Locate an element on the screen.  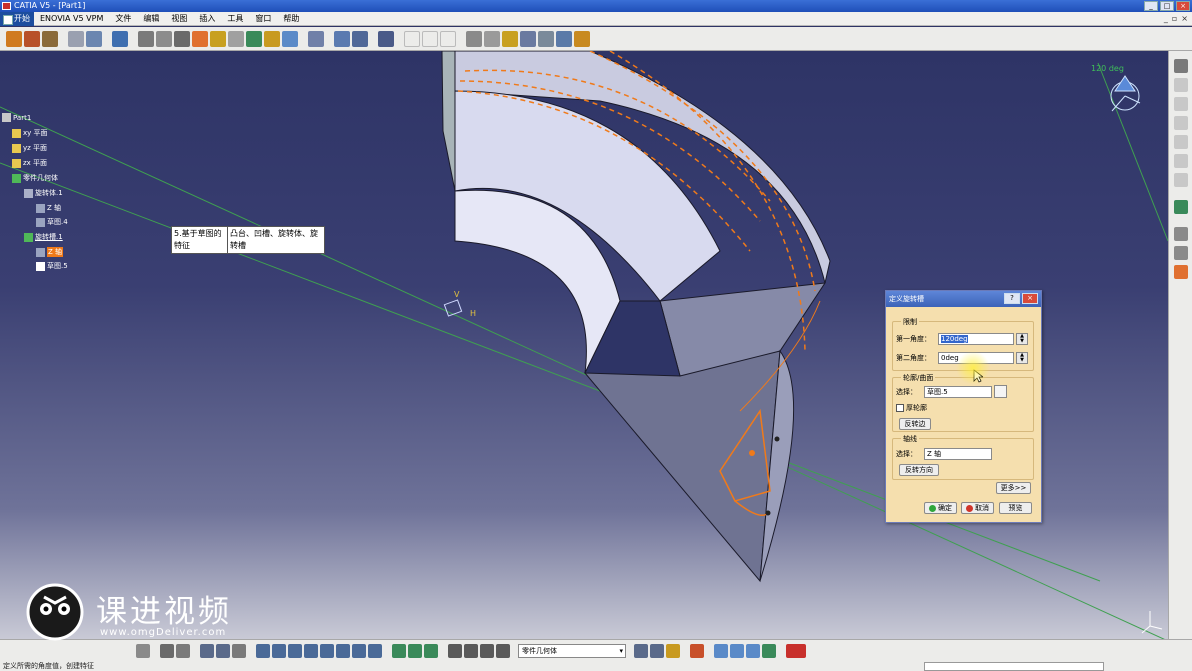
view-icon is located at coordinates (546, 38).